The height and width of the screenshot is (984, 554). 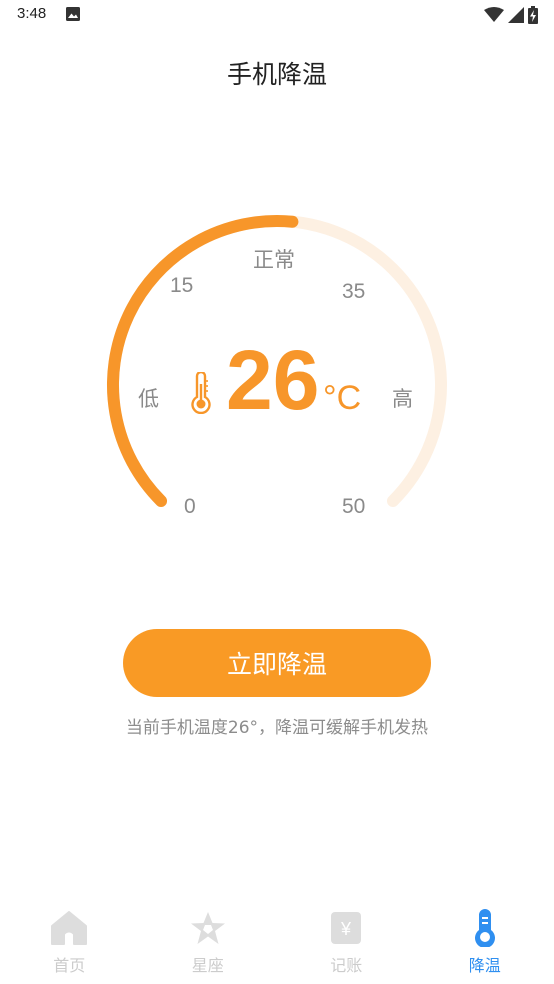 What do you see at coordinates (148, 399) in the screenshot?
I see `gauge-label-low: 低` at bounding box center [148, 399].